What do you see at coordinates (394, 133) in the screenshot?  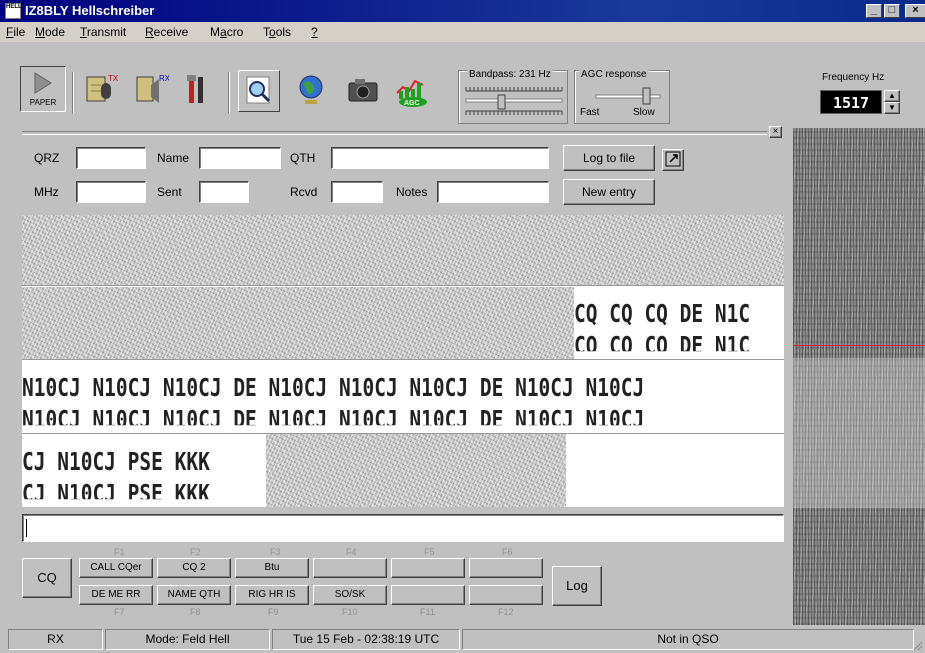 I see `panel-divider` at bounding box center [394, 133].